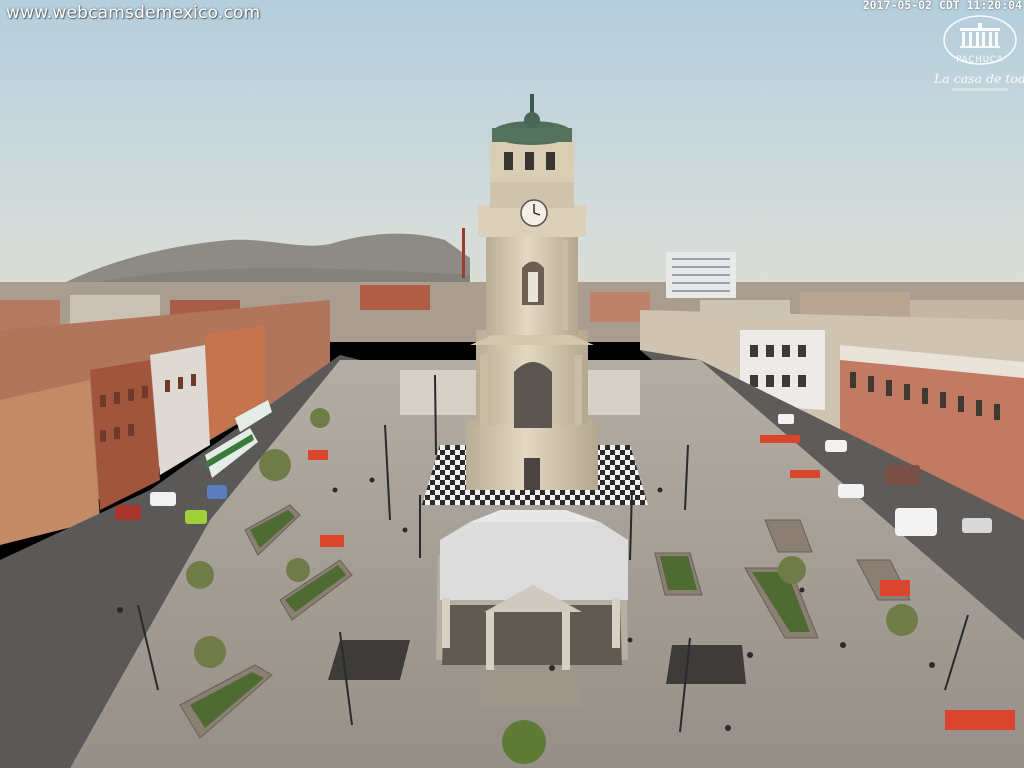  Describe the element at coordinates (942, 6) in the screenshot. I see `timestamp: 2017-05-02 CDT 11:20:04` at that location.